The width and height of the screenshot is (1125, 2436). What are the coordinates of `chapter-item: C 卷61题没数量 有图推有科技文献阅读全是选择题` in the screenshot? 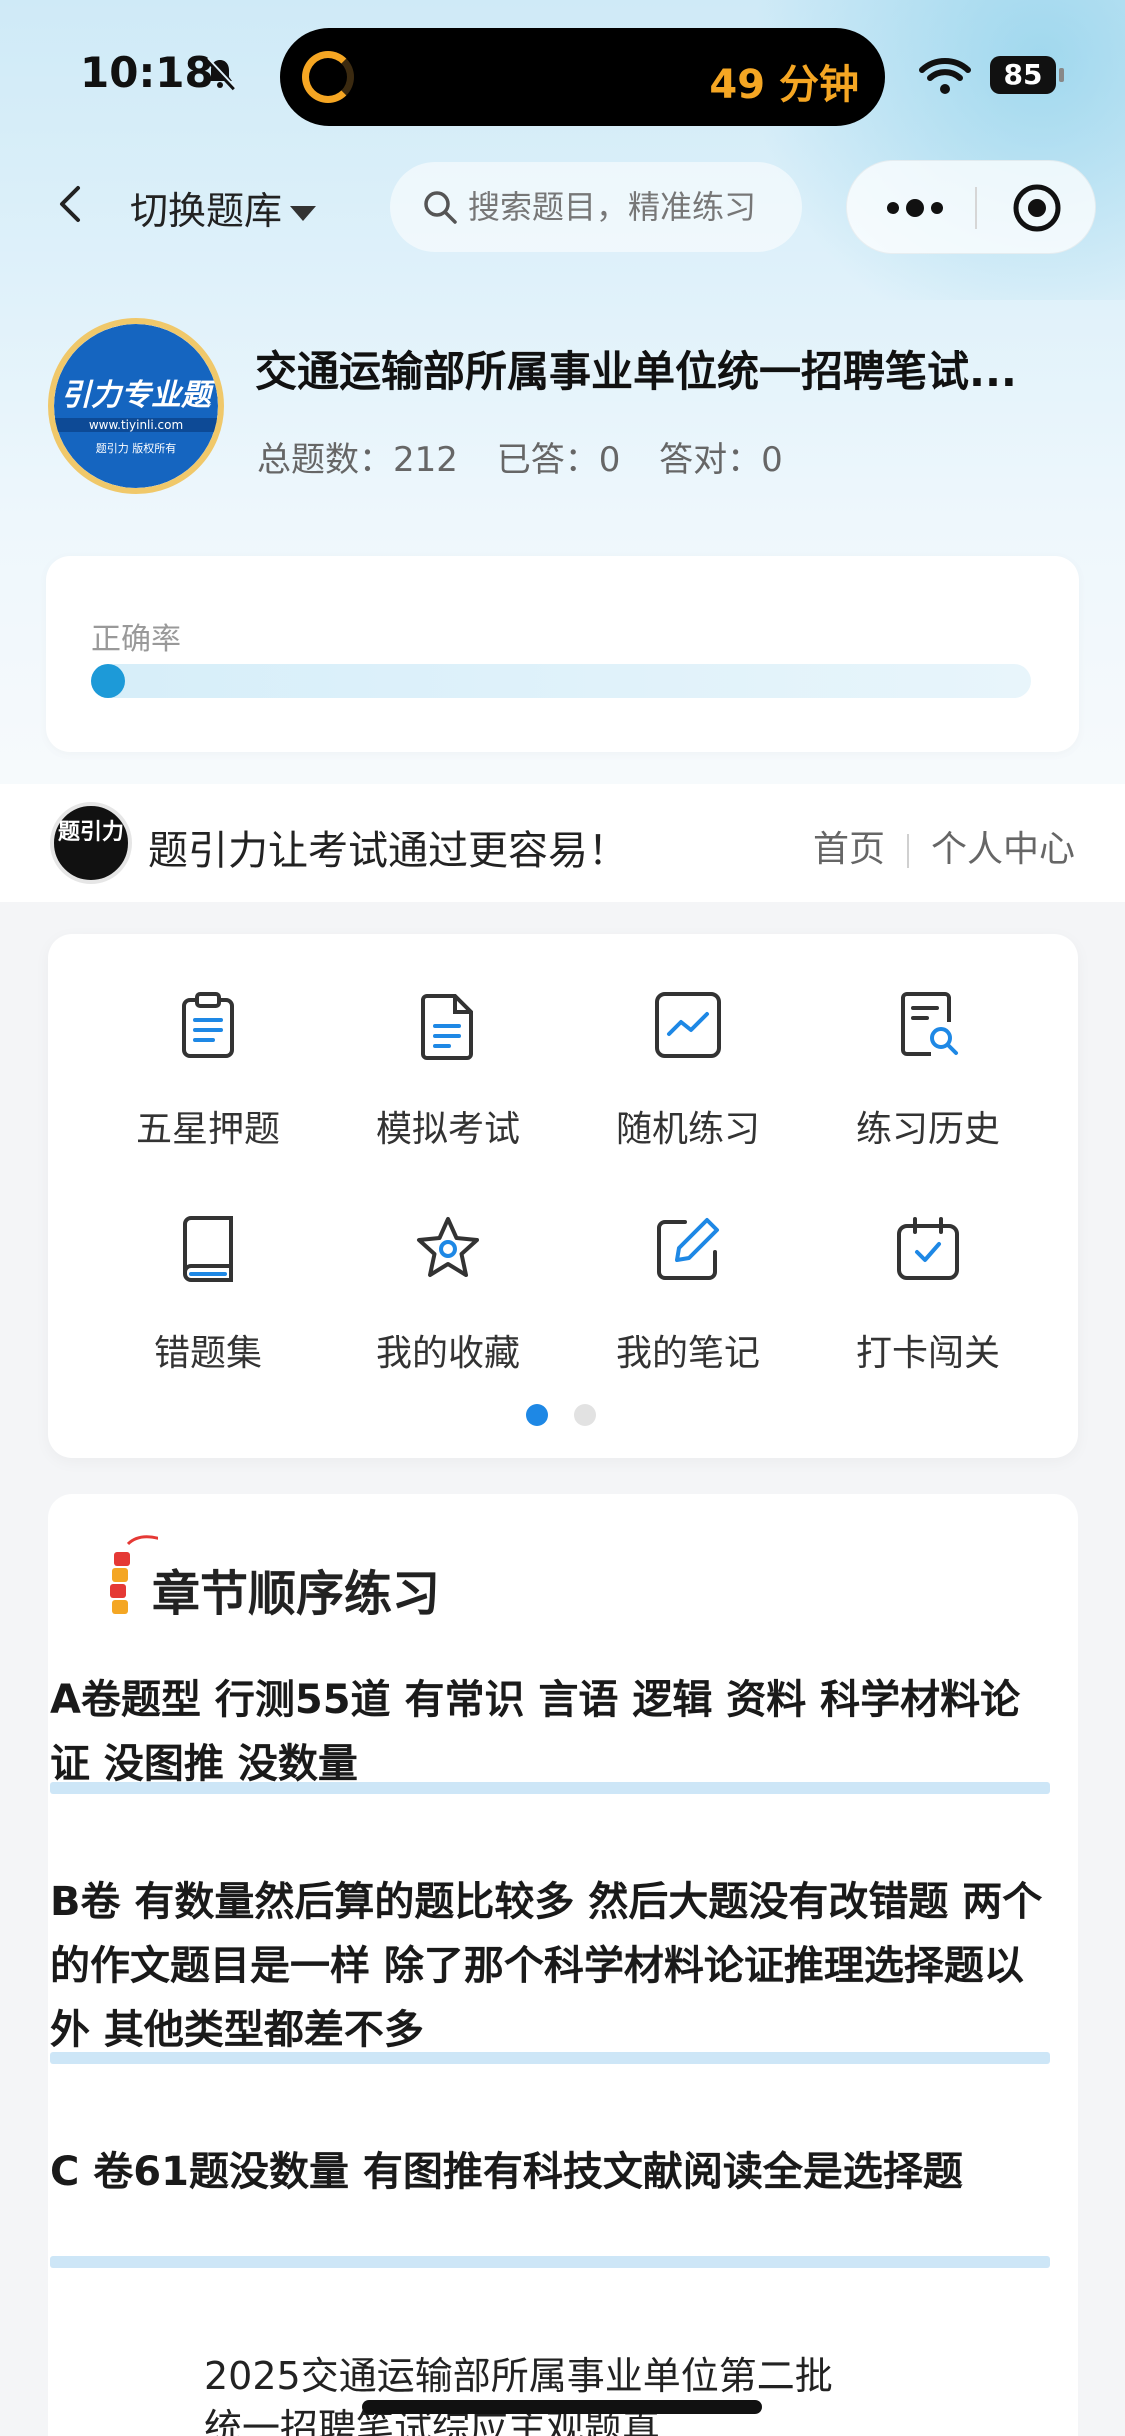 It's located at (555, 2204).